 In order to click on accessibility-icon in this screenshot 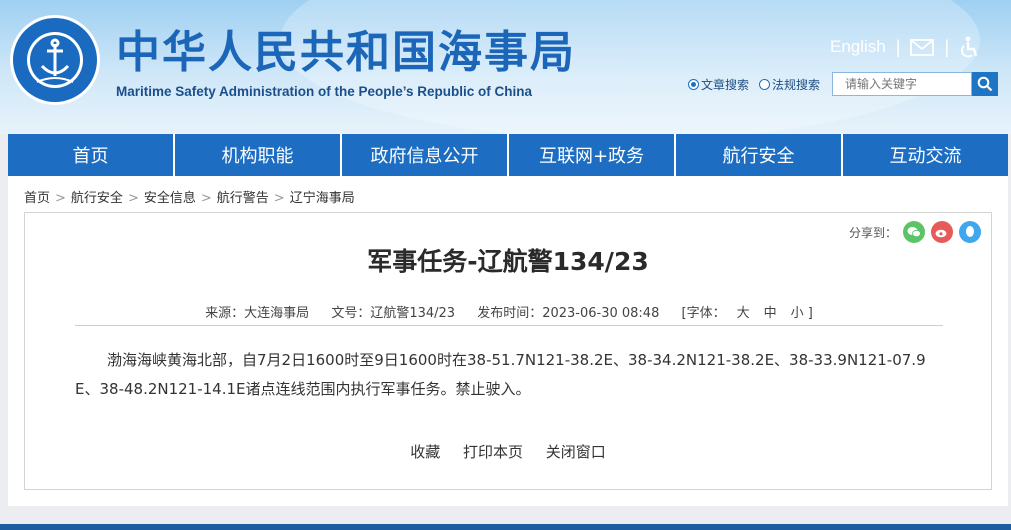, I will do `click(969, 47)`.